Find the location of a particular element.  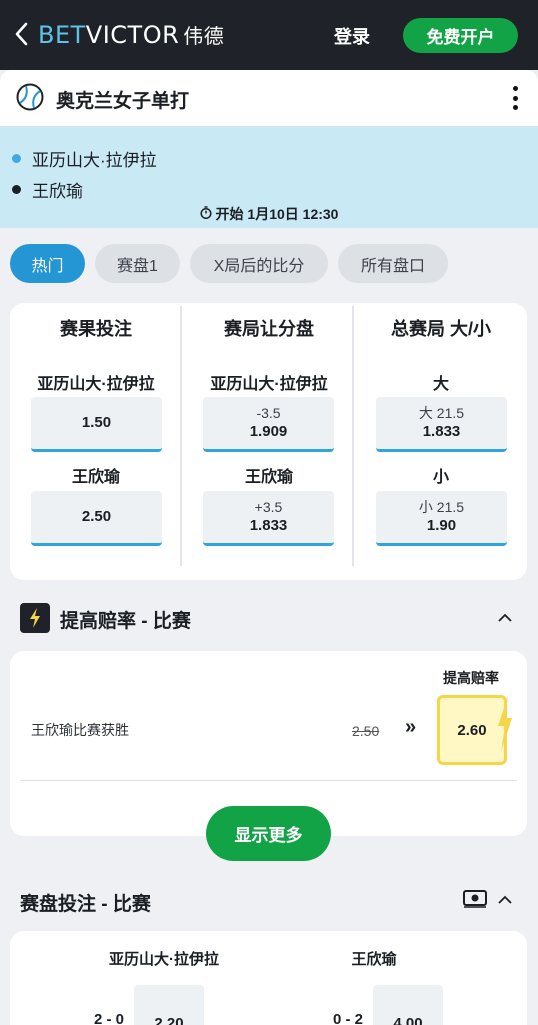

handicap-p2-odd-button: +3.5 1.833 is located at coordinates (268, 518).